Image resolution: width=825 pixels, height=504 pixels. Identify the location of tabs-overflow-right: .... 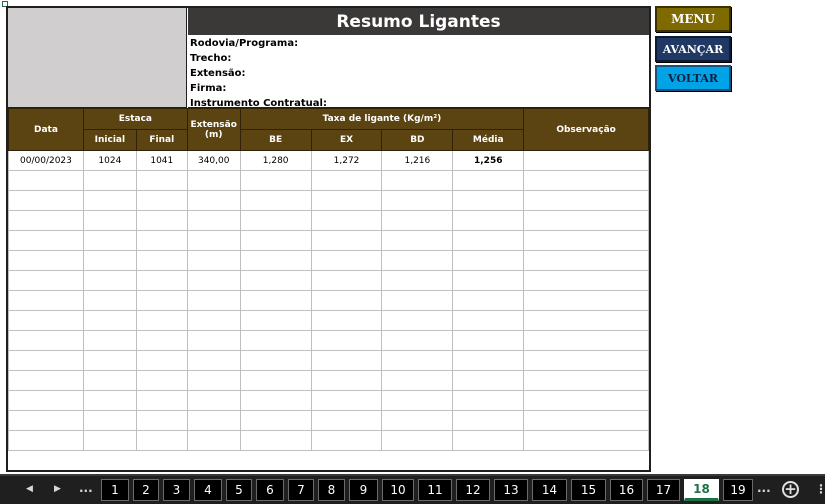
(764, 488).